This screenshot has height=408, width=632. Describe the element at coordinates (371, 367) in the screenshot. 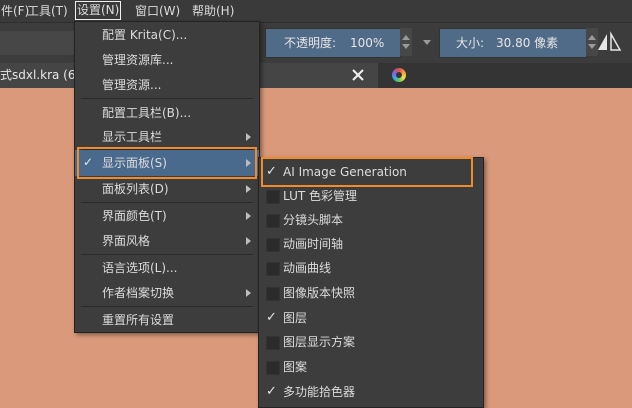

I see `docker-item-patterns: 图案` at that location.